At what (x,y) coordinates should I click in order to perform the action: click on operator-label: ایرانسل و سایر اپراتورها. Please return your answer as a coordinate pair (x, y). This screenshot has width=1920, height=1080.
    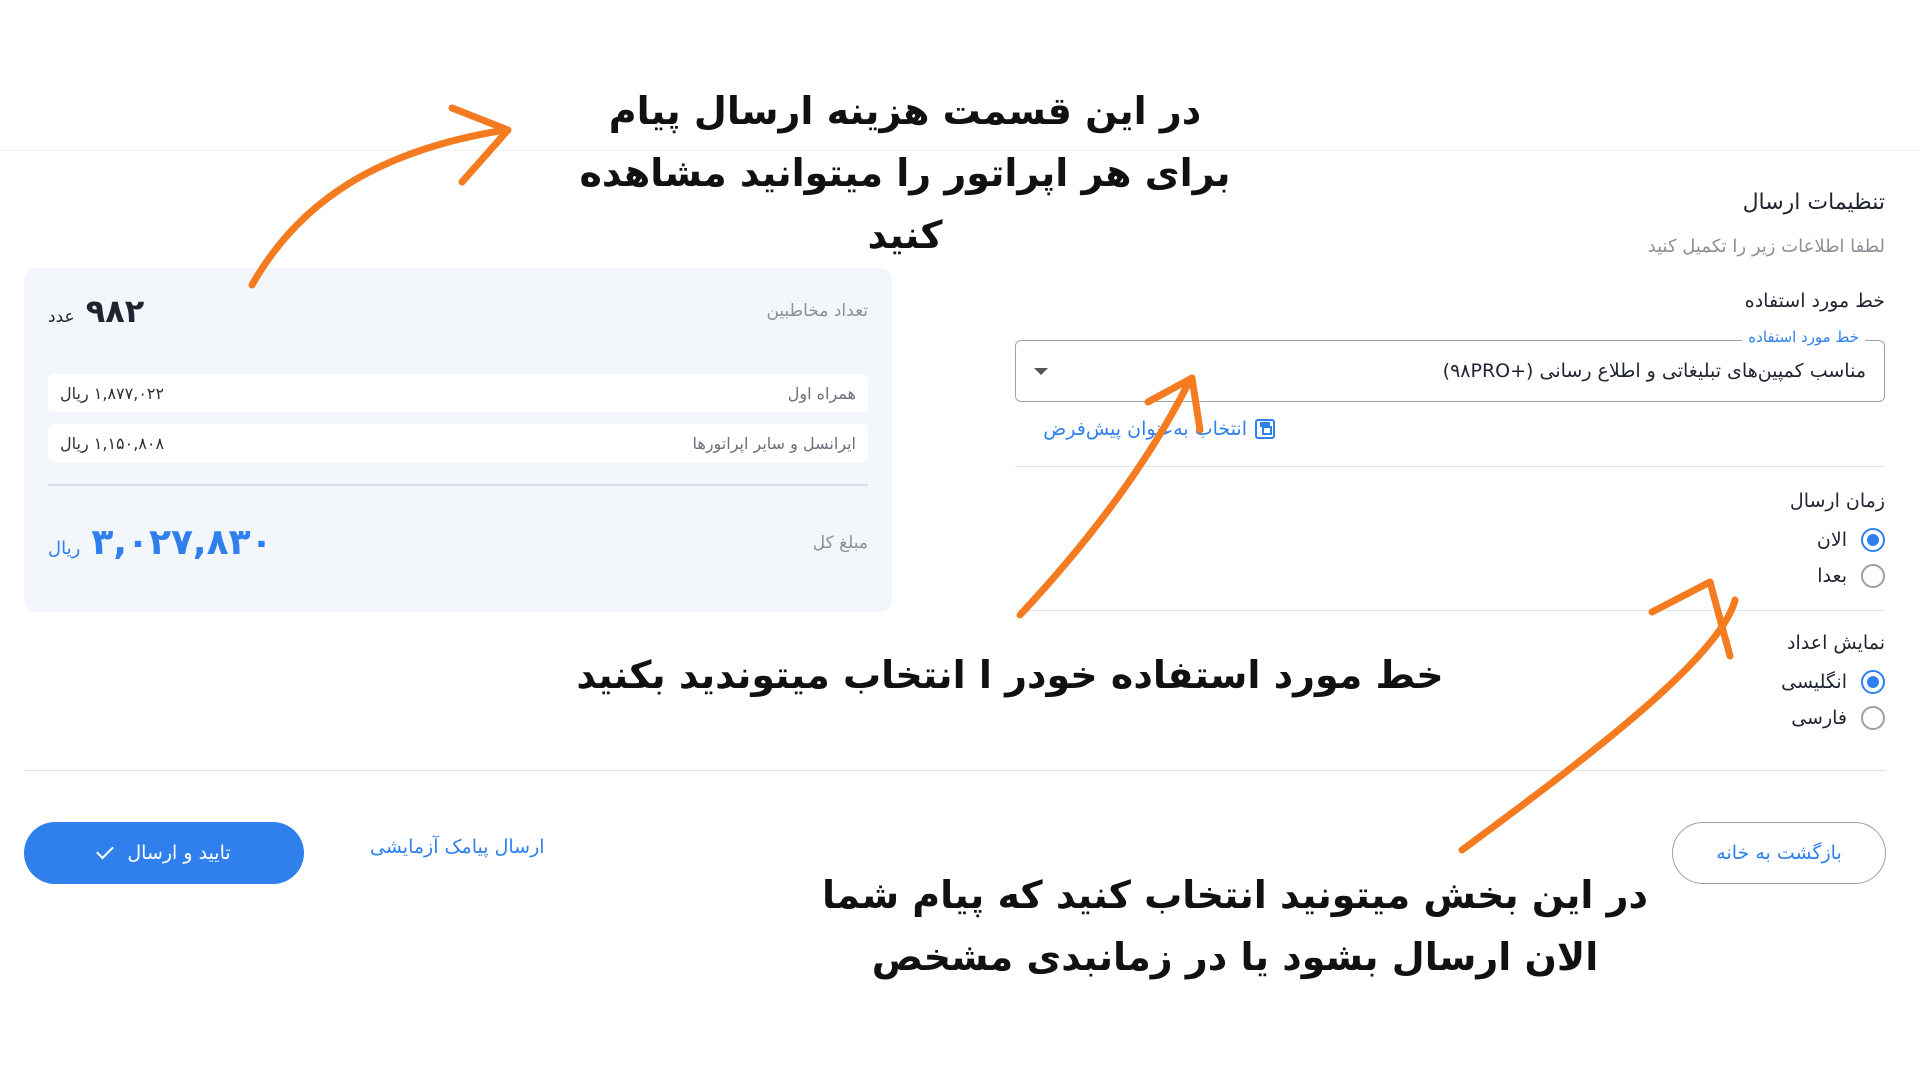
    Looking at the image, I should click on (774, 443).